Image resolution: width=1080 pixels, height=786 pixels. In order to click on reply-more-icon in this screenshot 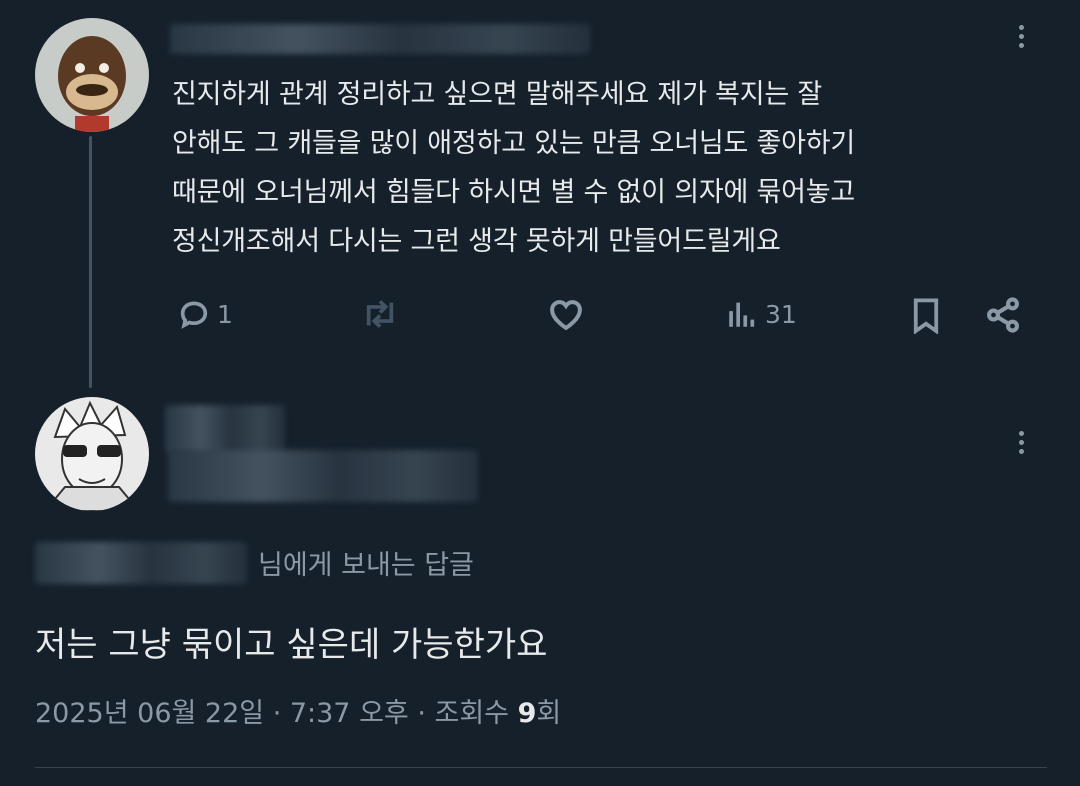, I will do `click(1021, 442)`.